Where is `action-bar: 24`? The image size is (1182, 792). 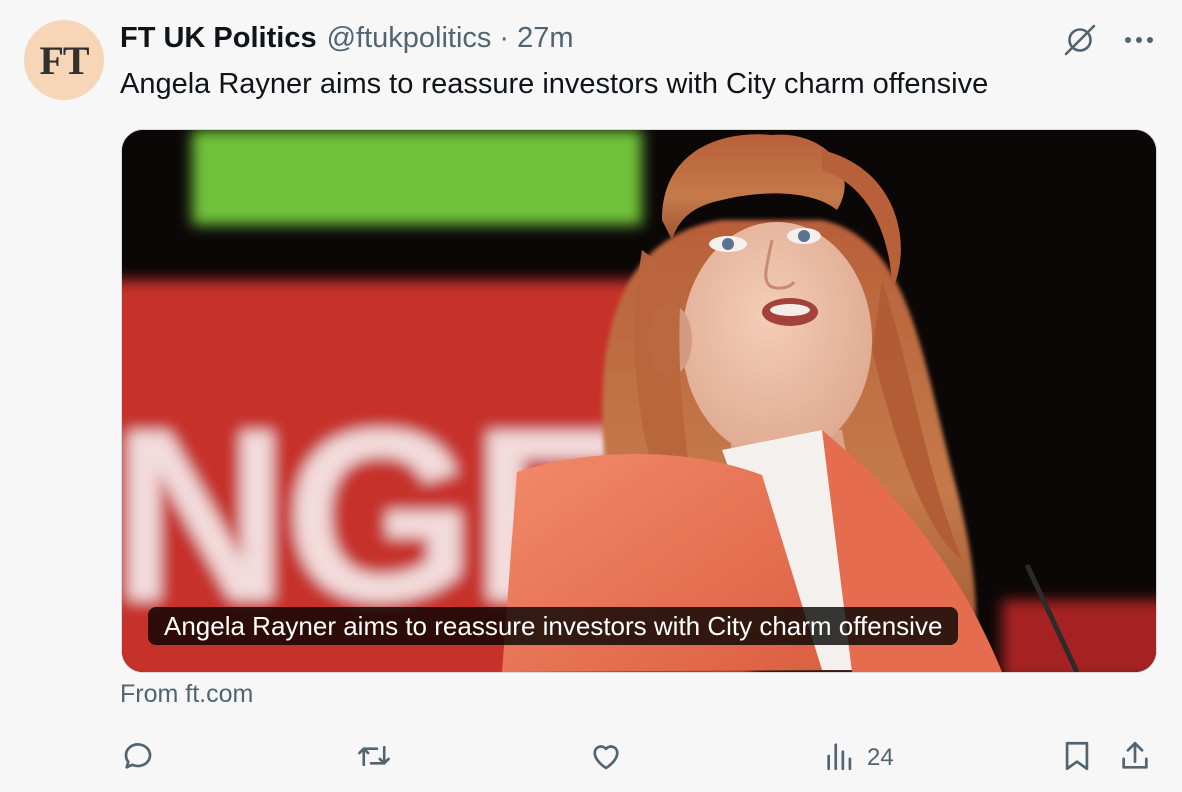
action-bar: 24 is located at coordinates (591, 758).